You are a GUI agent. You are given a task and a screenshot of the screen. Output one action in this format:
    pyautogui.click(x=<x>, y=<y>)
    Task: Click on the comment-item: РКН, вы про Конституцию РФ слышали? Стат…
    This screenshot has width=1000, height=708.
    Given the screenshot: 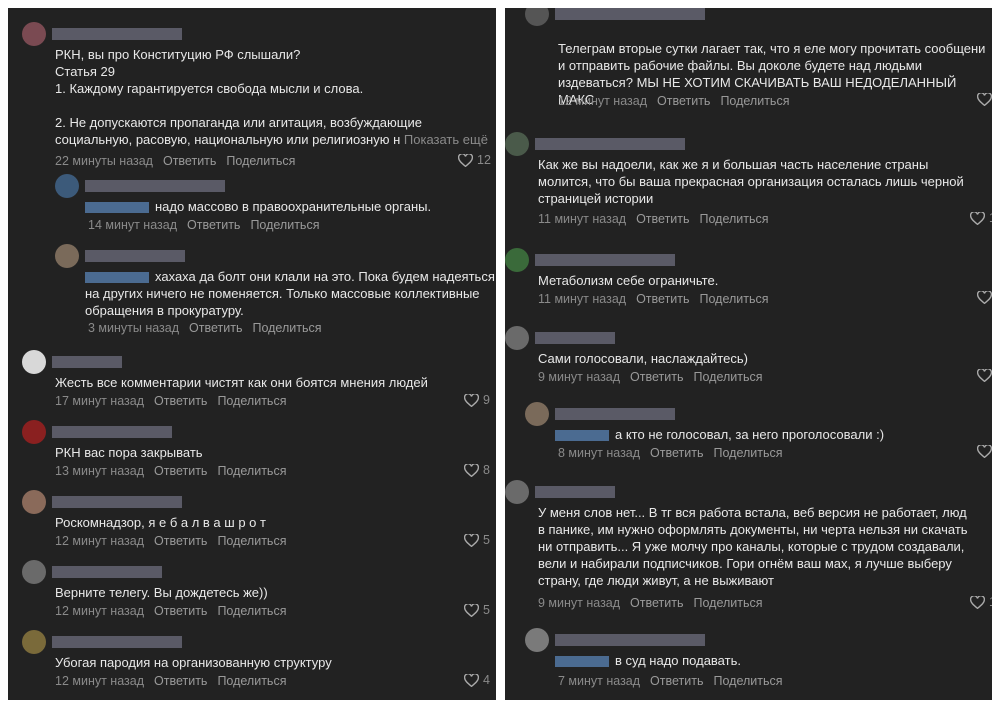 What is the action you would take?
    pyautogui.click(x=259, y=98)
    